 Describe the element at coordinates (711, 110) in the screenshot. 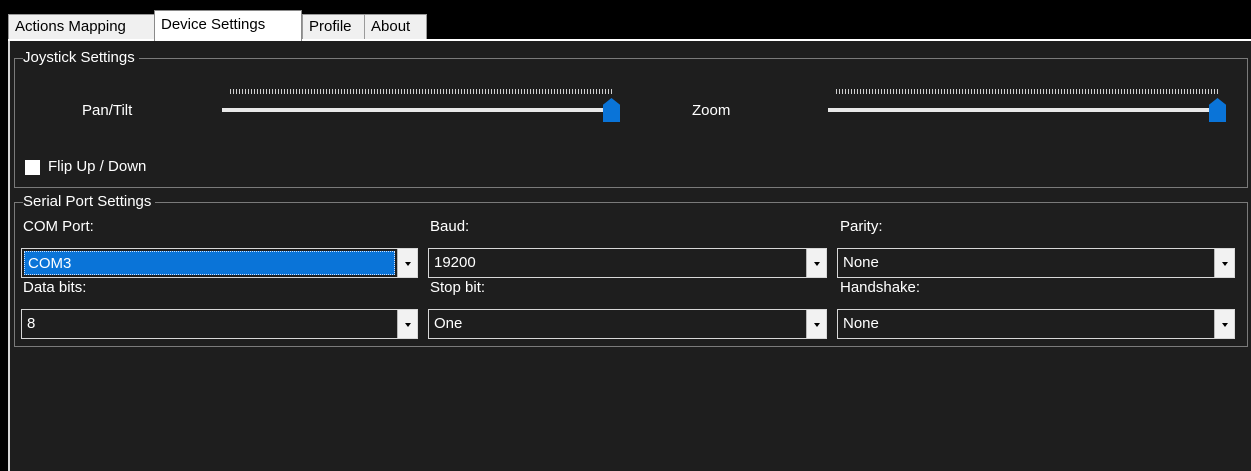

I see `zoom-label: Zoom` at that location.